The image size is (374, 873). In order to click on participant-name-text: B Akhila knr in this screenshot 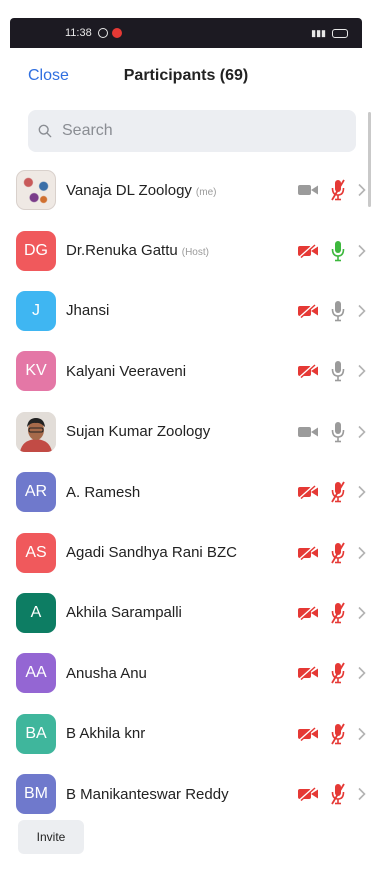, I will do `click(106, 734)`.